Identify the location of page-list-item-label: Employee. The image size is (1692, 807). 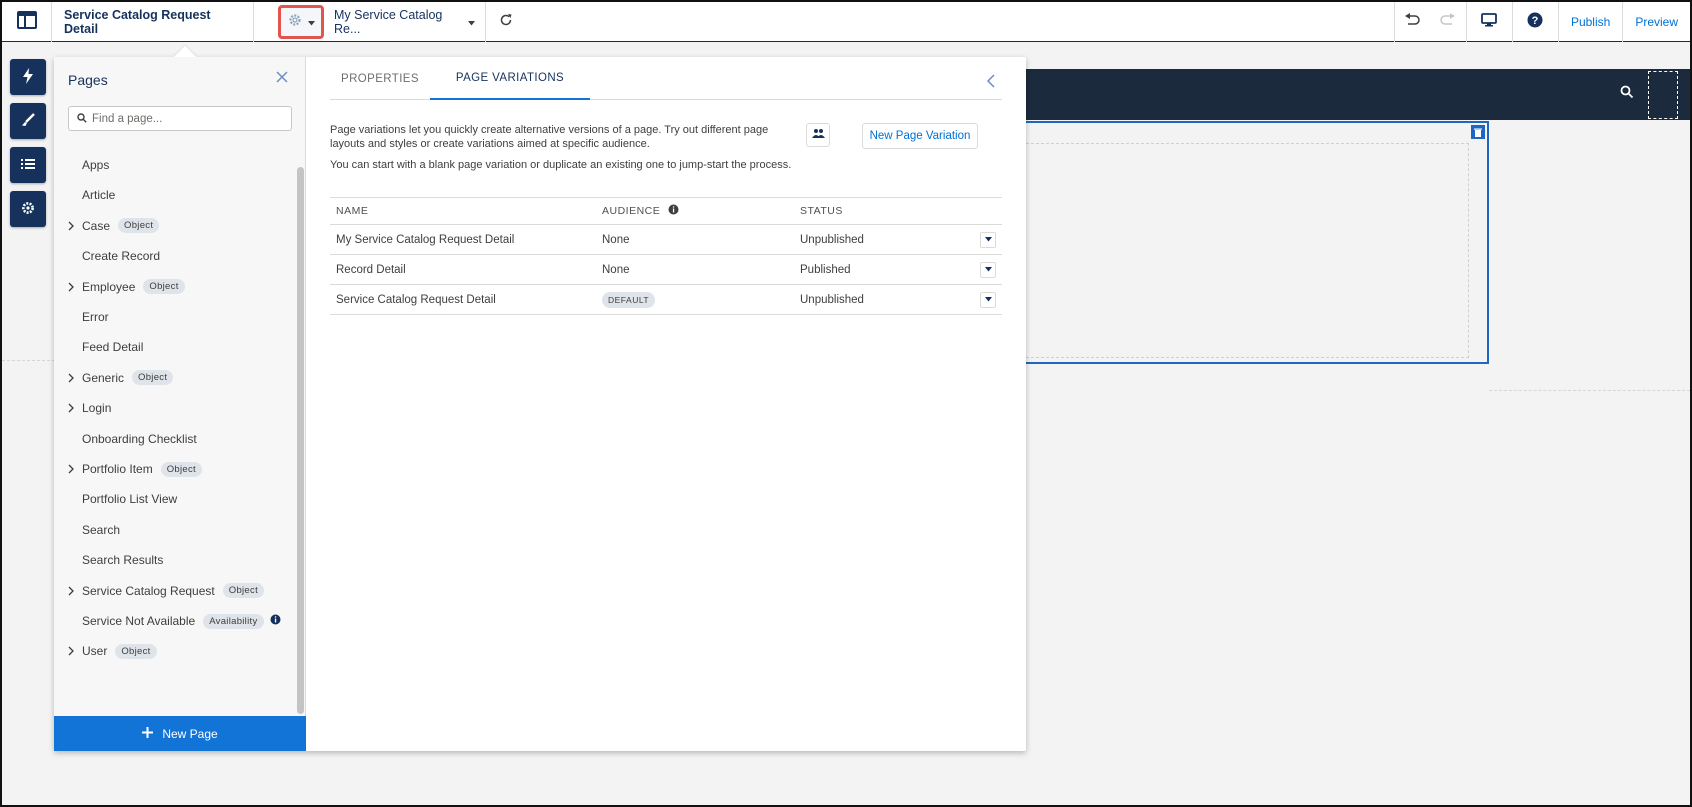
(109, 286).